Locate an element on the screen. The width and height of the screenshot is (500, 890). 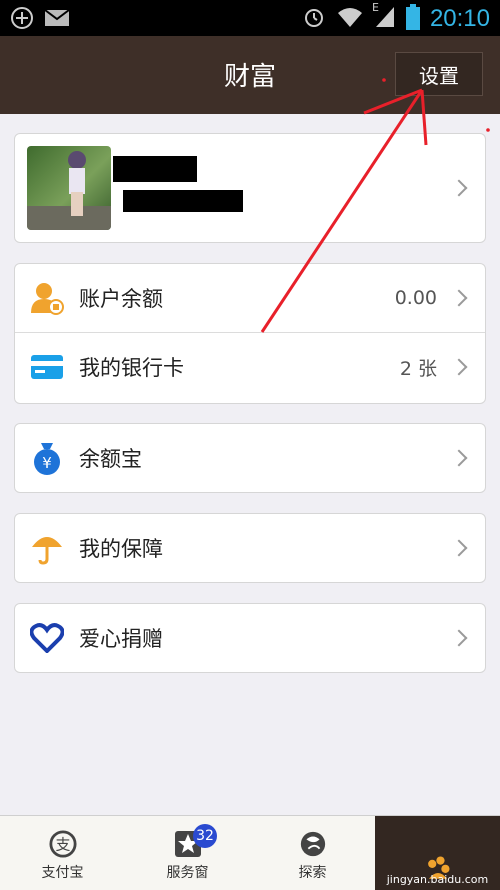
donation-card: 爱心捐赠 is located at coordinates (250, 638).